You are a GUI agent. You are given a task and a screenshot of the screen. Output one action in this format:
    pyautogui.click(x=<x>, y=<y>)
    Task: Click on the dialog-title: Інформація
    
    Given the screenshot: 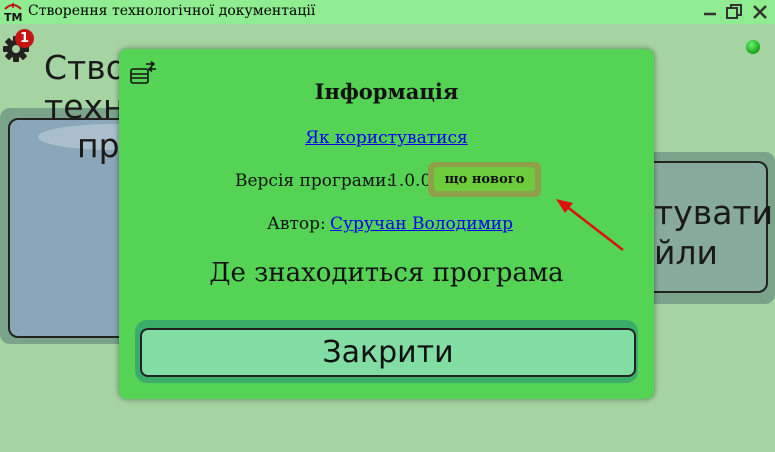 What is the action you would take?
    pyautogui.click(x=386, y=91)
    